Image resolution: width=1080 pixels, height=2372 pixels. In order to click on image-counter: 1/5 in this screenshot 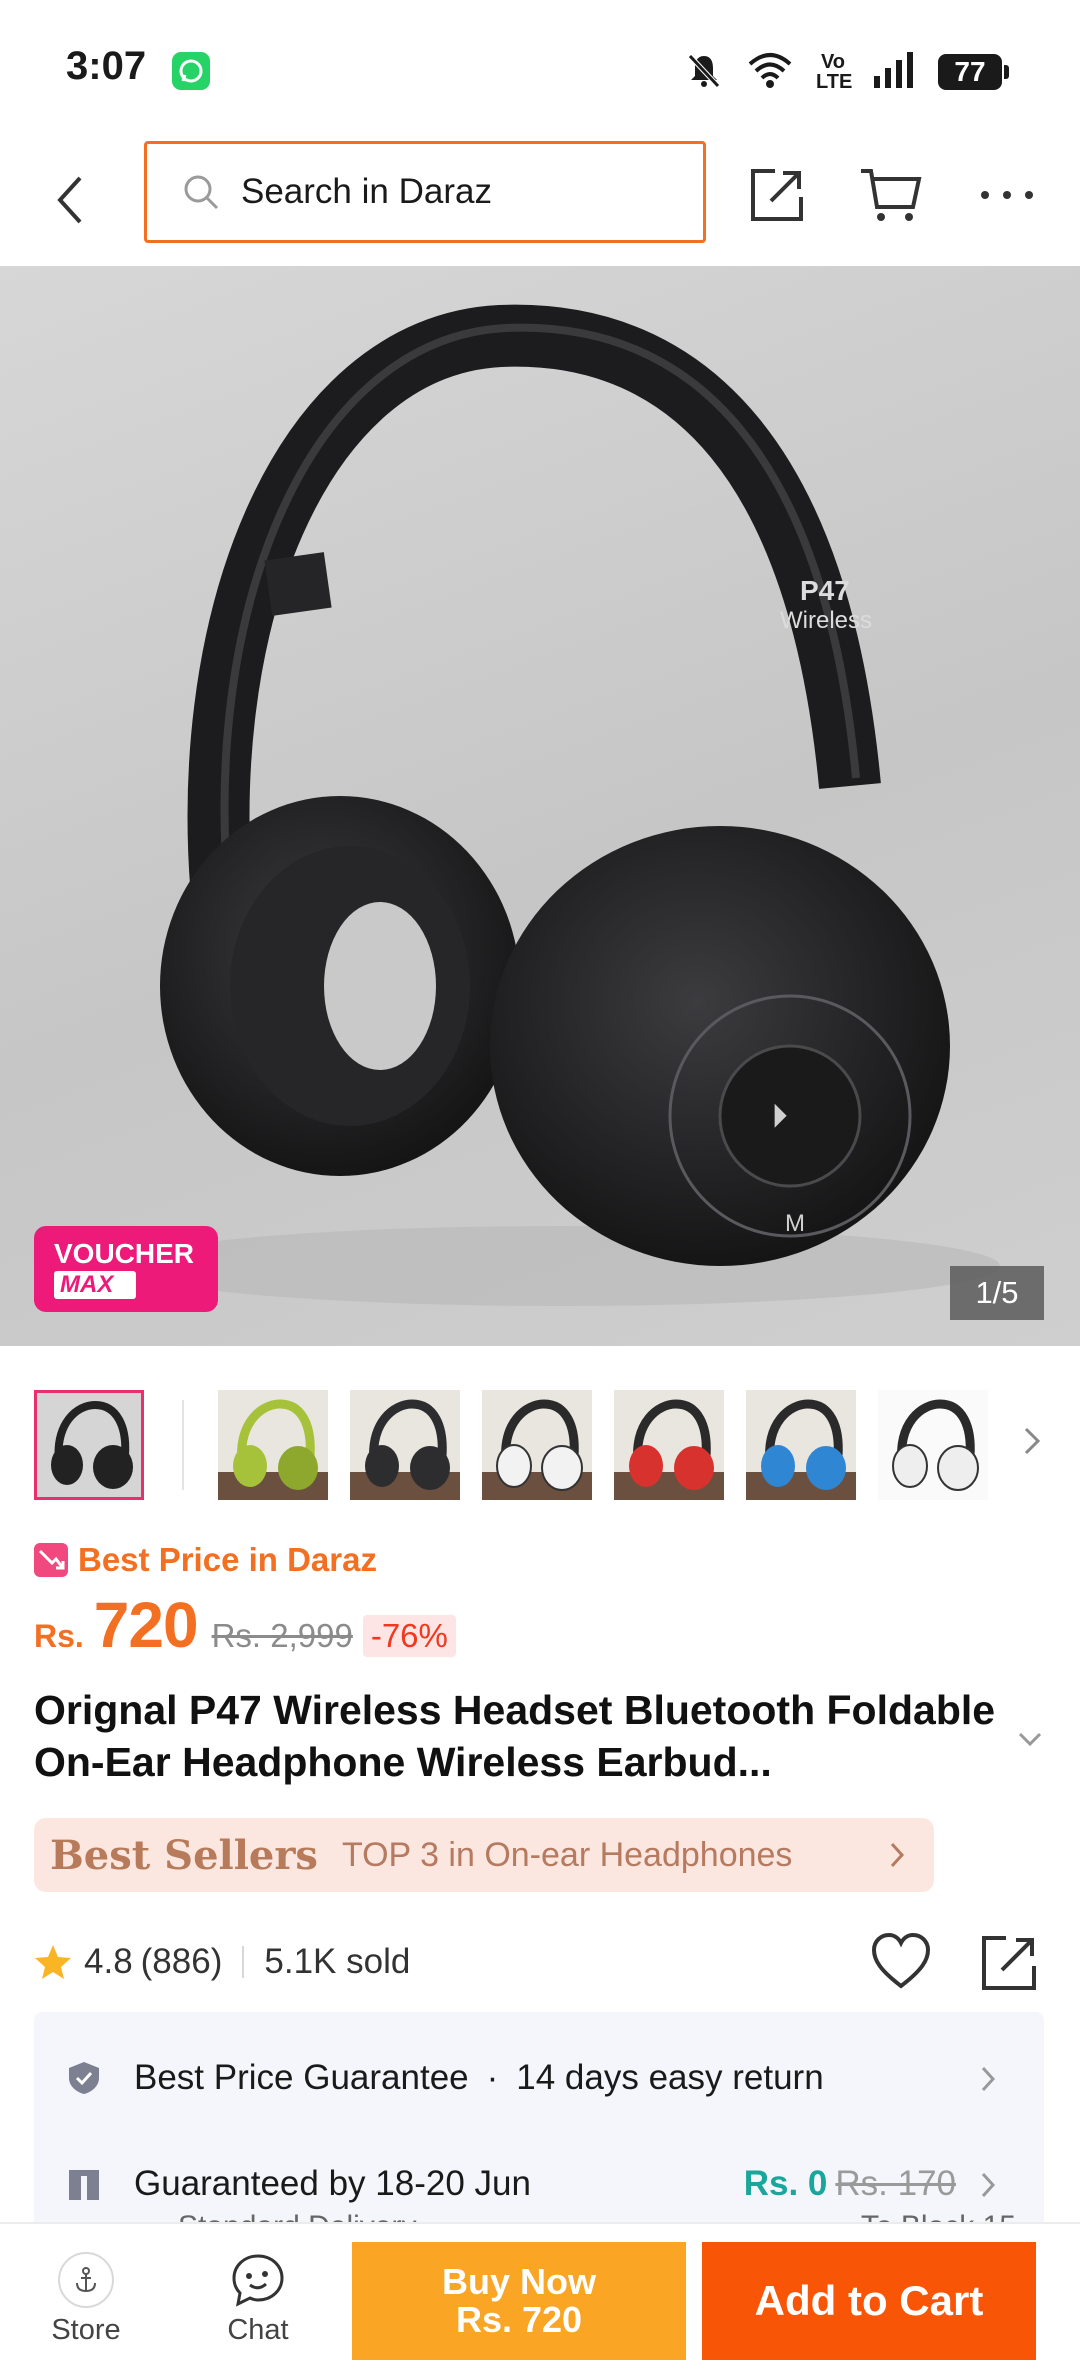, I will do `click(997, 1293)`.